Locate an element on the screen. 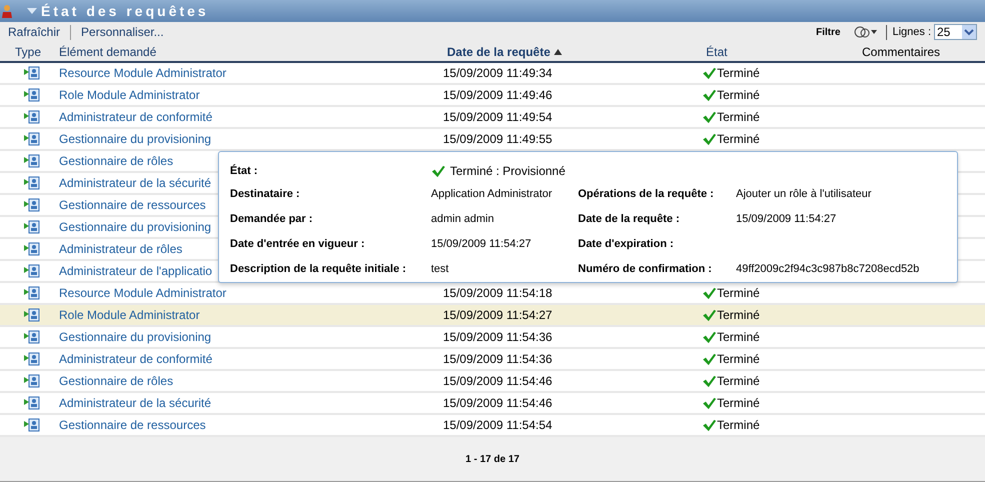  column-header: Type is located at coordinates (28, 51).